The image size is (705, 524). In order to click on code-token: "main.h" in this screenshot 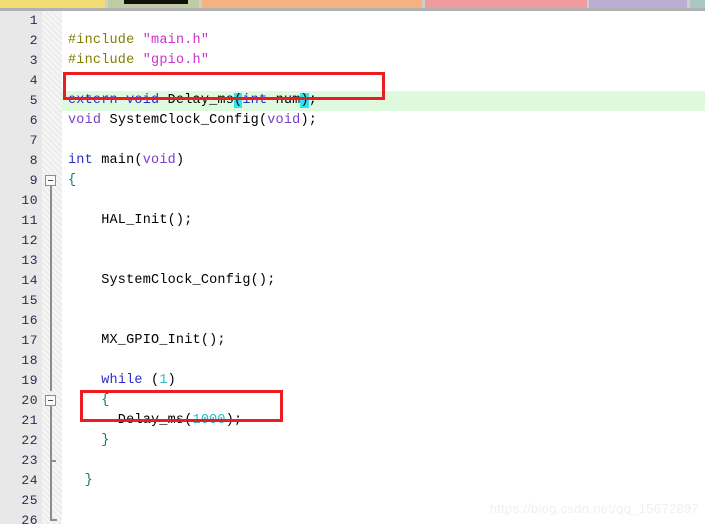, I will do `click(176, 40)`.